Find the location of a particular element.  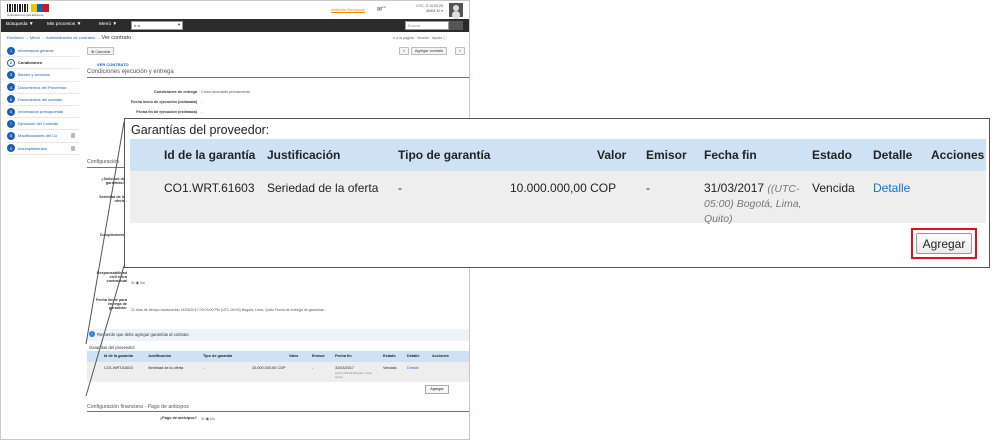

logo-text: Colombia Compra Eficiente is located at coordinates (25, 15).